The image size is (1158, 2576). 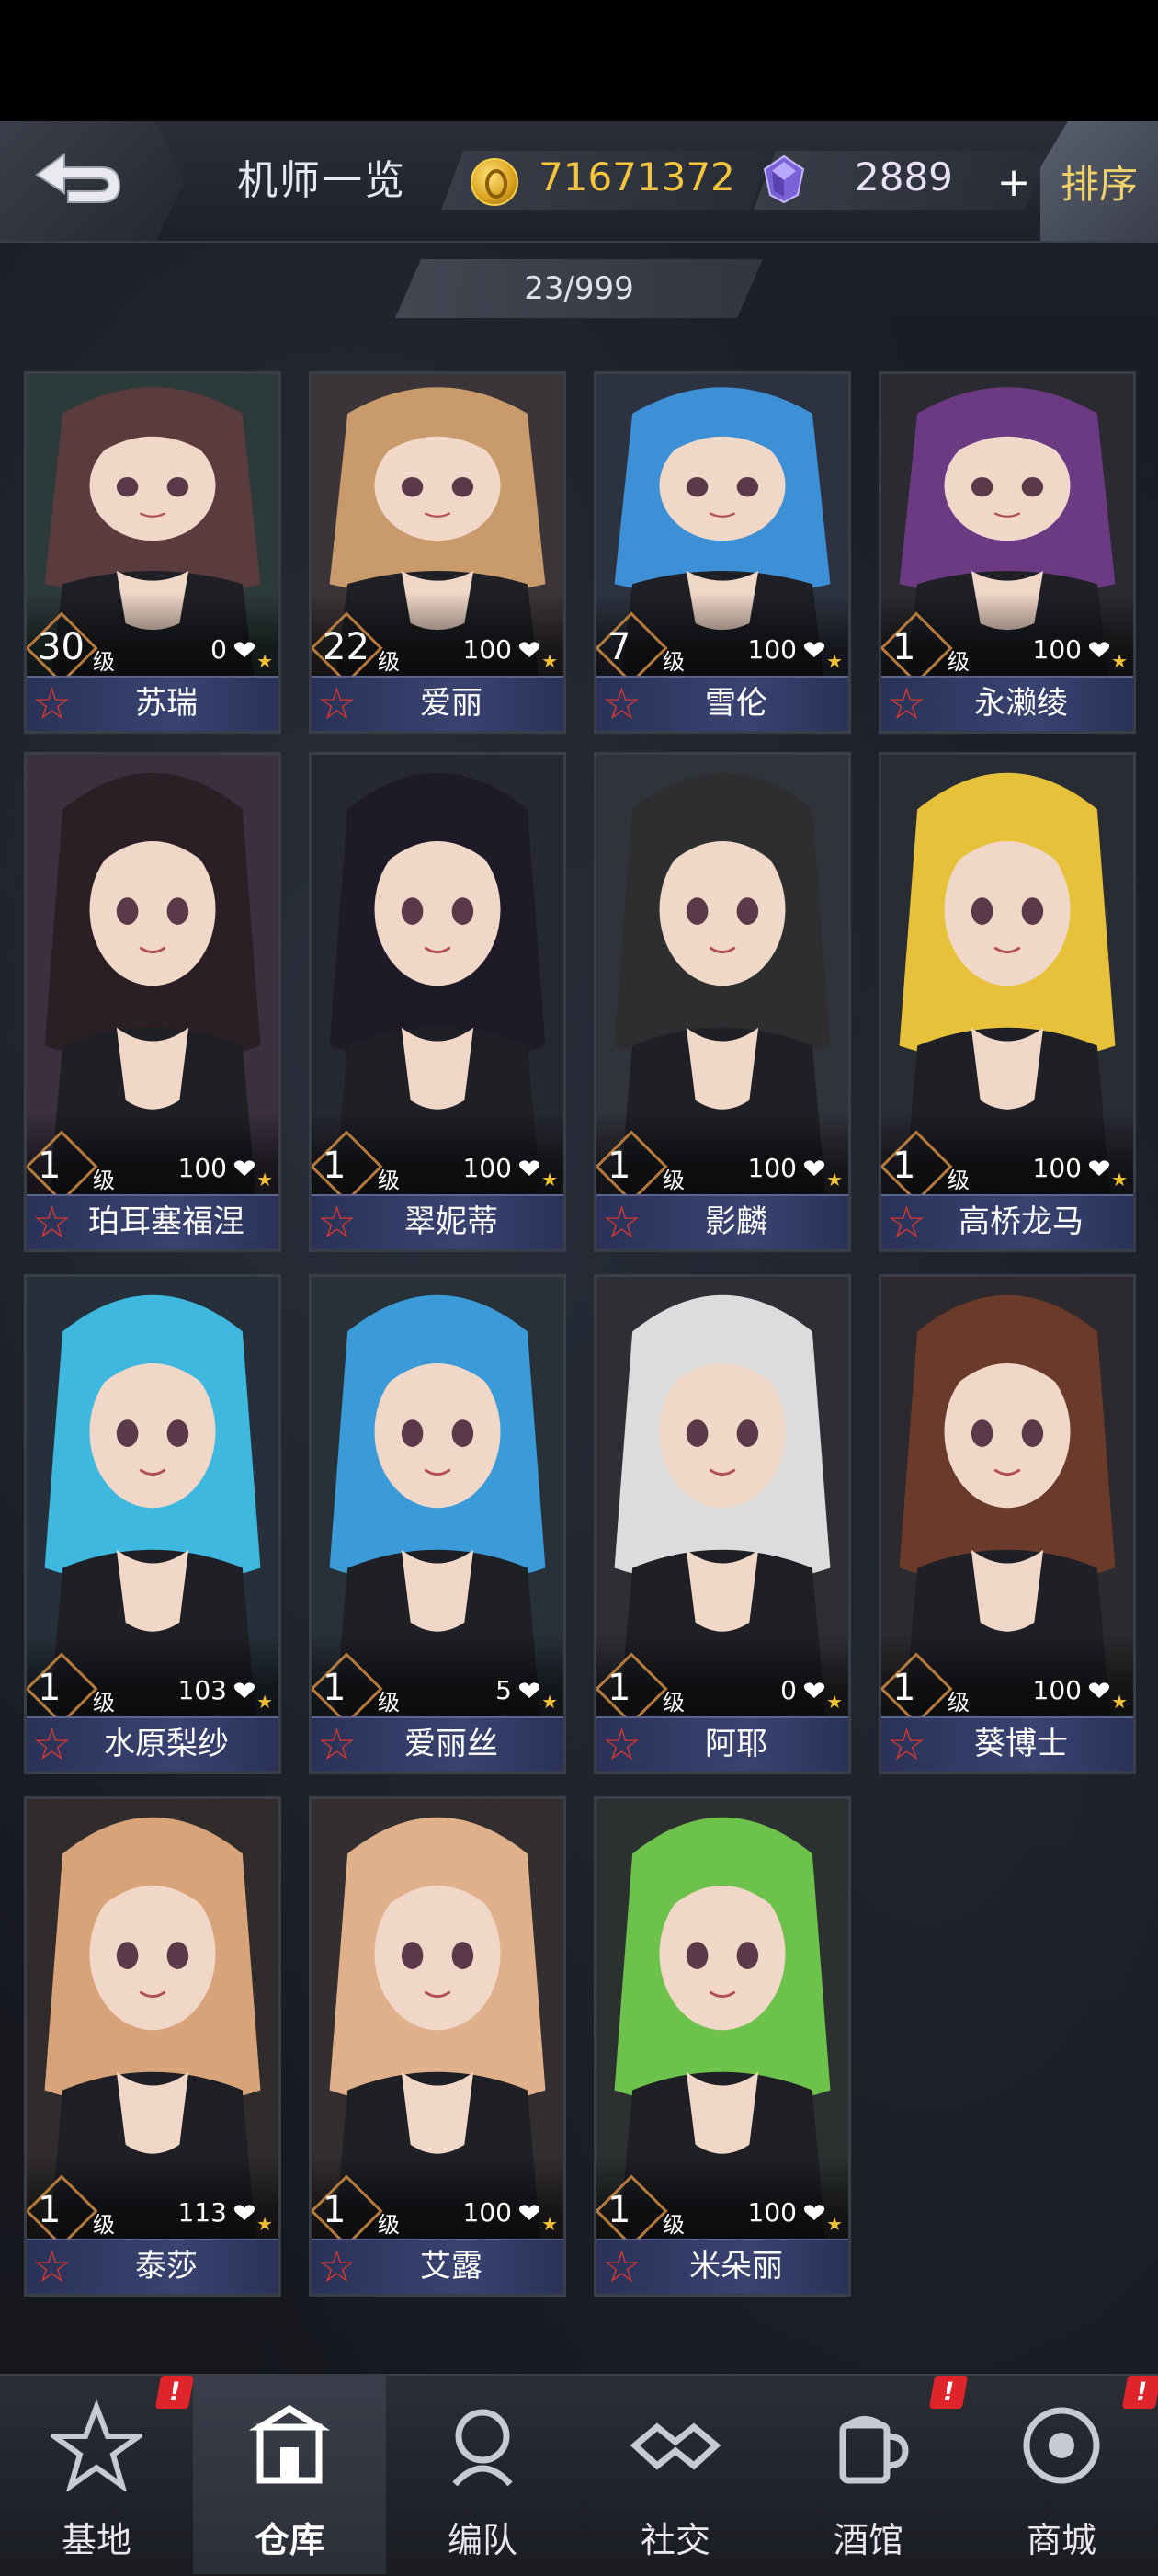 I want to click on page-title: 机师一览, so click(x=321, y=180).